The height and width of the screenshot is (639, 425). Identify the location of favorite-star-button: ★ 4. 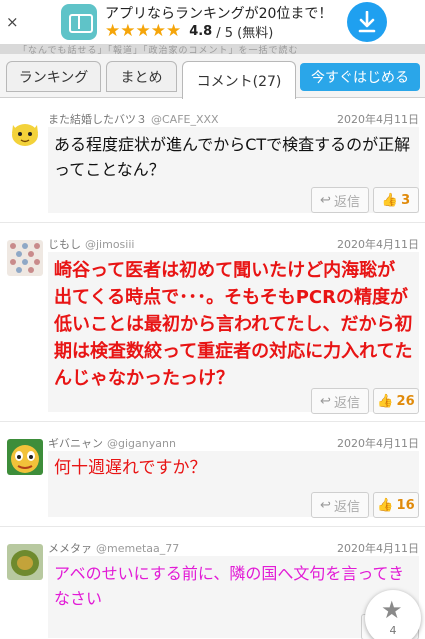
(393, 614).